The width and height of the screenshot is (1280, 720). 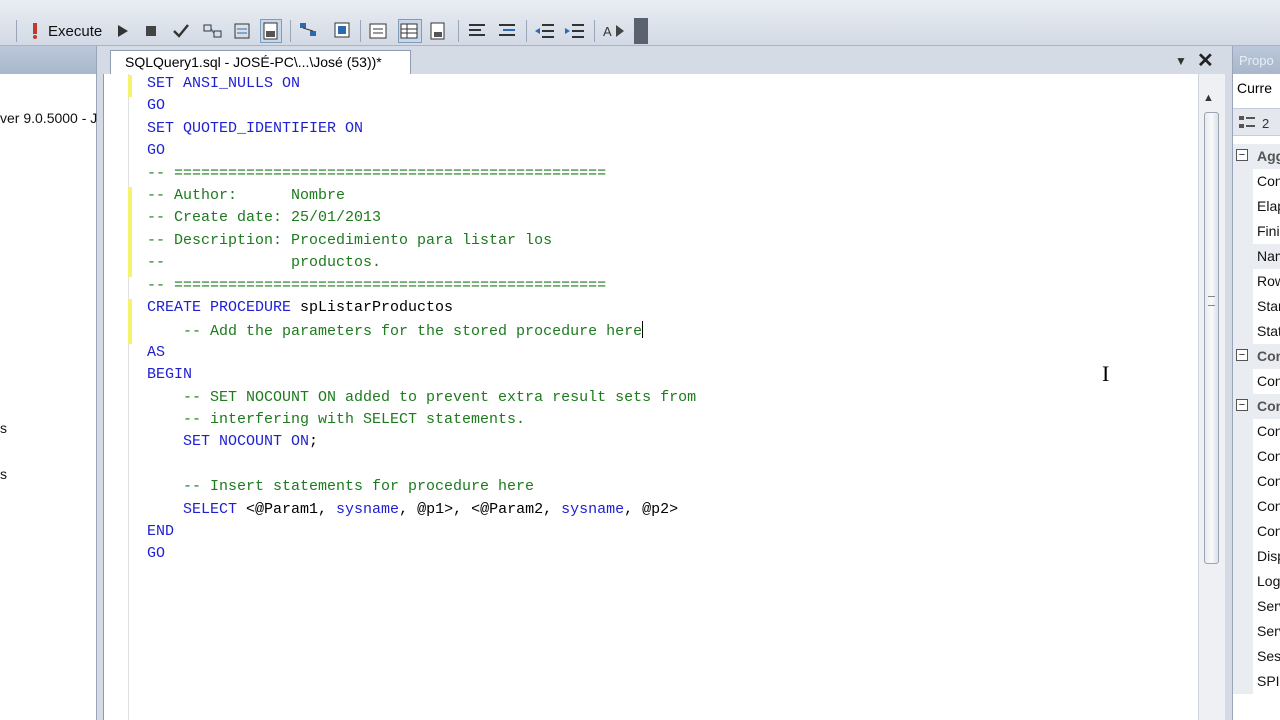 What do you see at coordinates (1256, 331) in the screenshot?
I see `property-row: Stat` at bounding box center [1256, 331].